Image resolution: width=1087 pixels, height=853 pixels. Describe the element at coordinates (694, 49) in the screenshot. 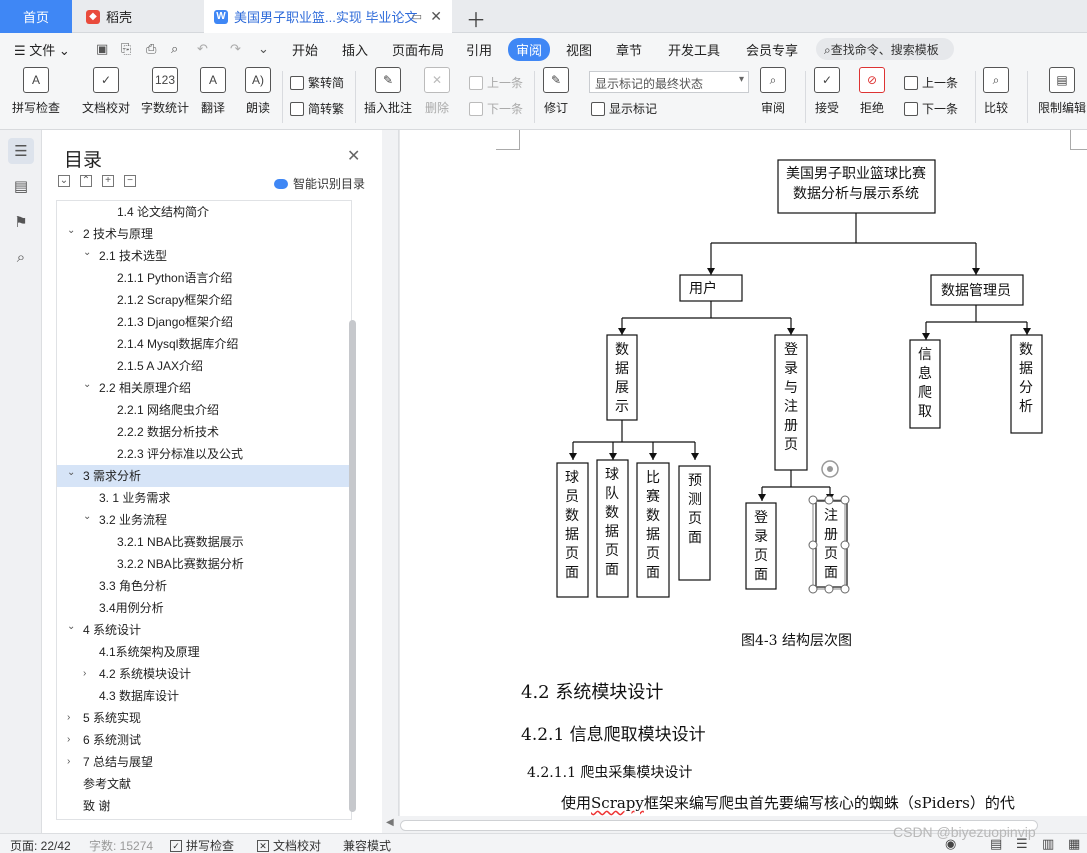

I see `menu-developer: 开发工具` at that location.